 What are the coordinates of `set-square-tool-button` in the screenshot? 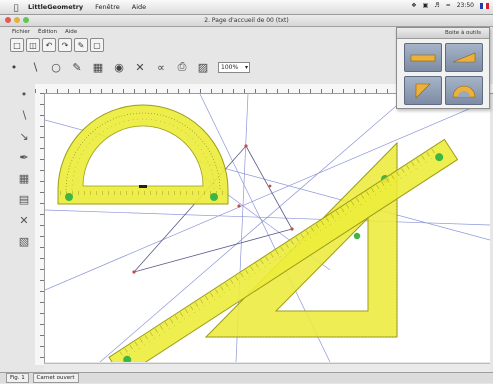 It's located at (464, 57).